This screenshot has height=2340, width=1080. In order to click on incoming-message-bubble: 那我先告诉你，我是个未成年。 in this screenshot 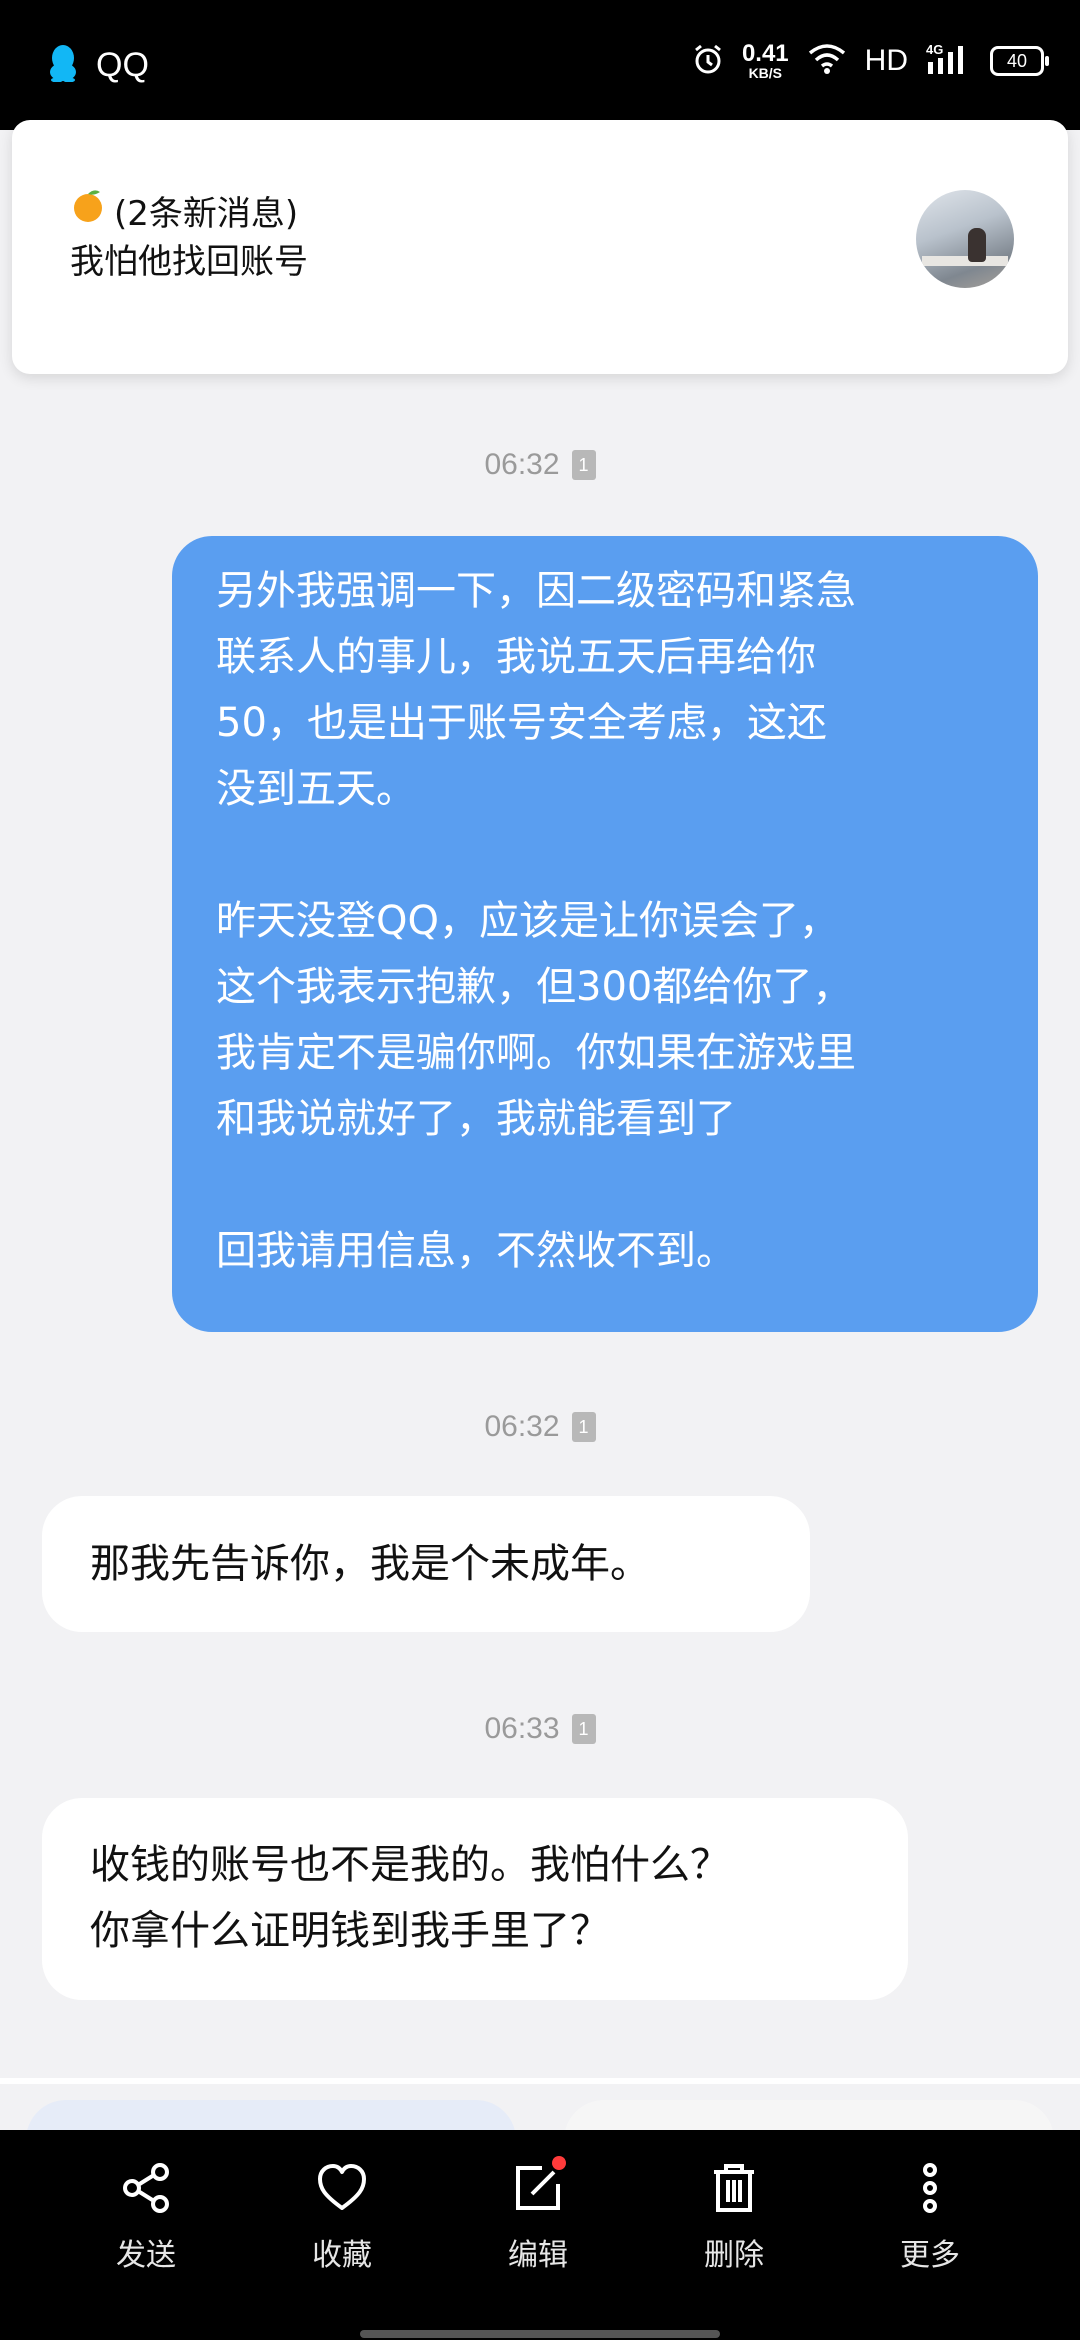, I will do `click(426, 1564)`.